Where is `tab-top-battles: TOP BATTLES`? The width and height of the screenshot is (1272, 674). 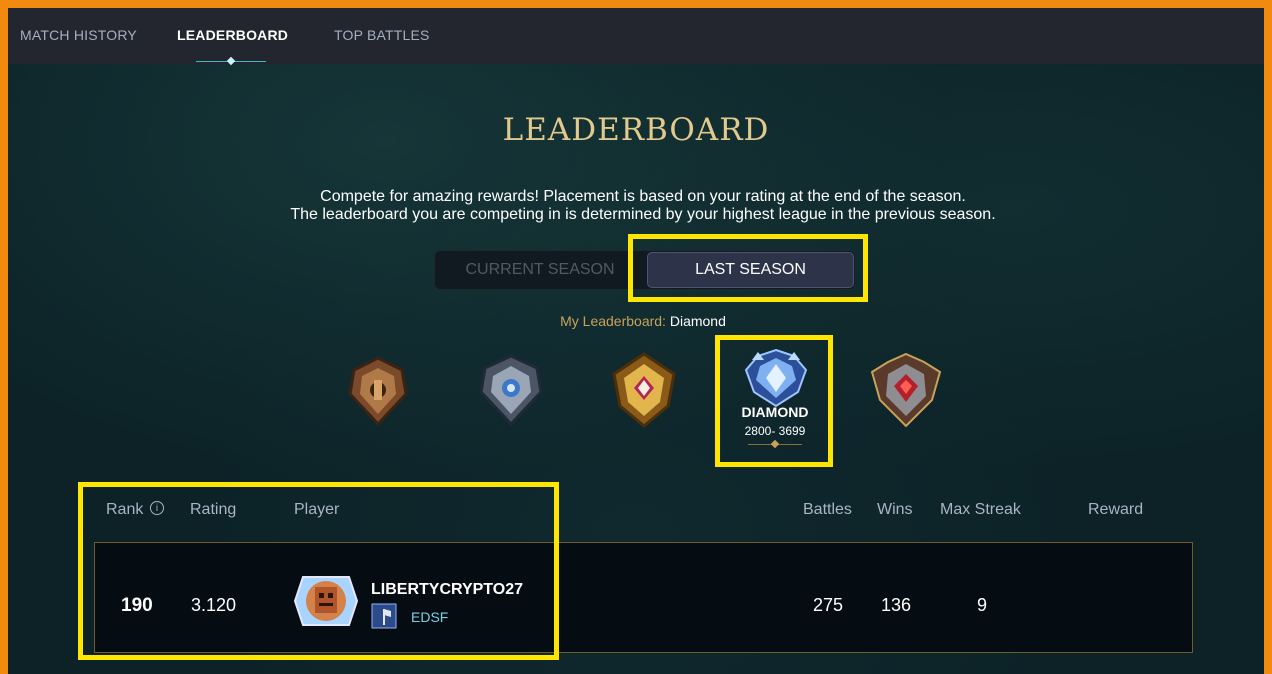 tab-top-battles: TOP BATTLES is located at coordinates (382, 35).